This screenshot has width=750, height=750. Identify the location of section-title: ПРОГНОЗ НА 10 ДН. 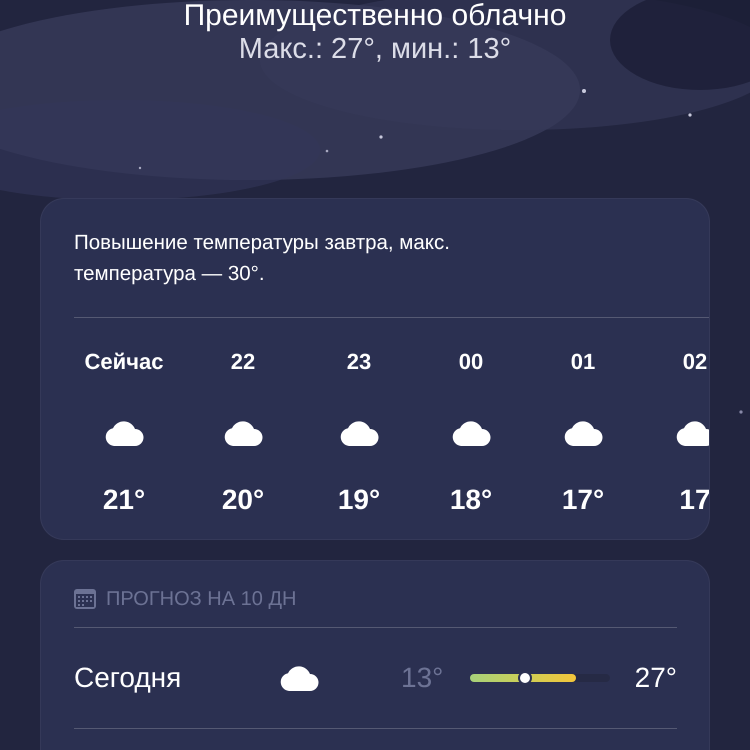
(201, 599).